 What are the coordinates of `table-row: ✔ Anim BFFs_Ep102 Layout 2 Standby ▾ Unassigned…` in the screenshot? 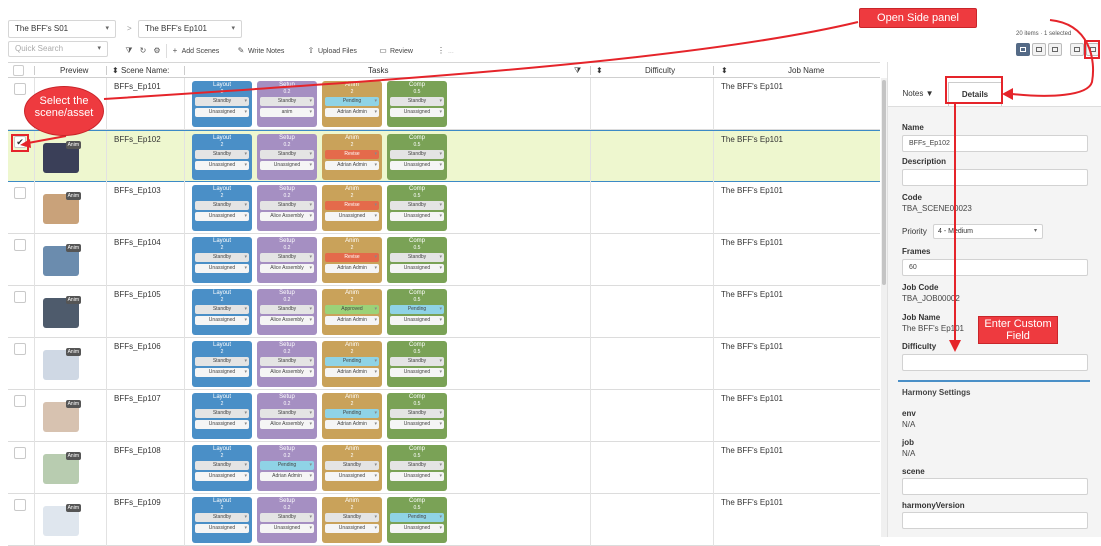 It's located at (444, 156).